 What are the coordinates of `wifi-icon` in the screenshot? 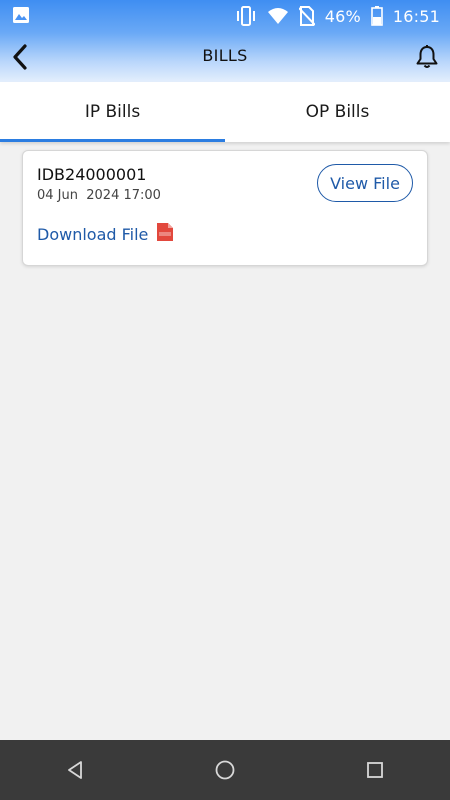 It's located at (278, 16).